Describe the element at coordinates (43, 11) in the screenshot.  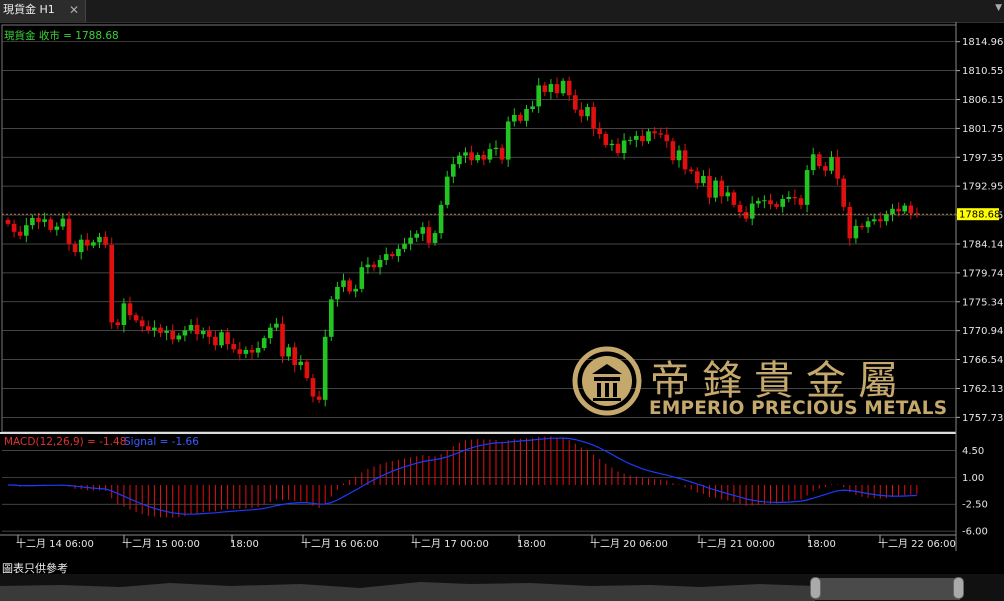
I see `tab-chart: 現貨金 H1 ✕` at that location.